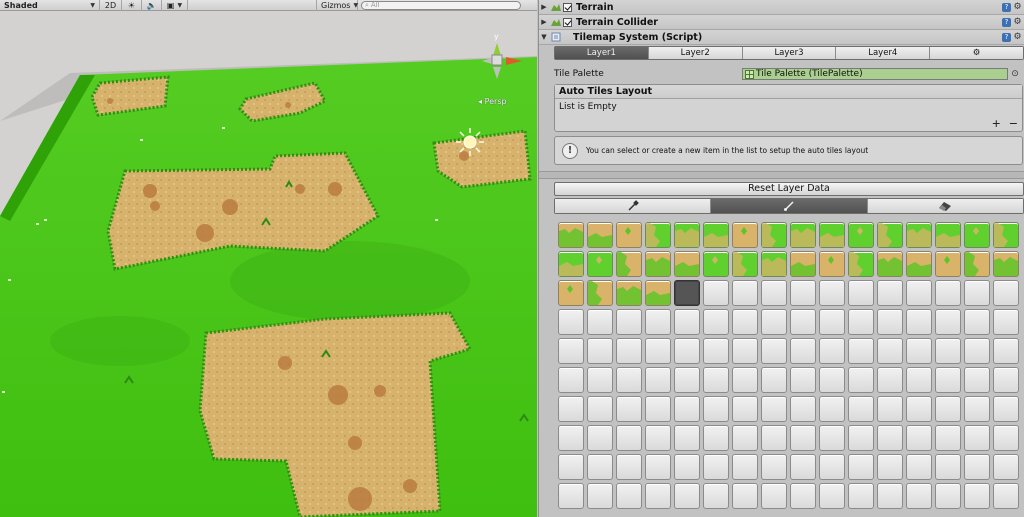 The width and height of the screenshot is (1024, 517). I want to click on 2d-toggle-button: 2D, so click(111, 5).